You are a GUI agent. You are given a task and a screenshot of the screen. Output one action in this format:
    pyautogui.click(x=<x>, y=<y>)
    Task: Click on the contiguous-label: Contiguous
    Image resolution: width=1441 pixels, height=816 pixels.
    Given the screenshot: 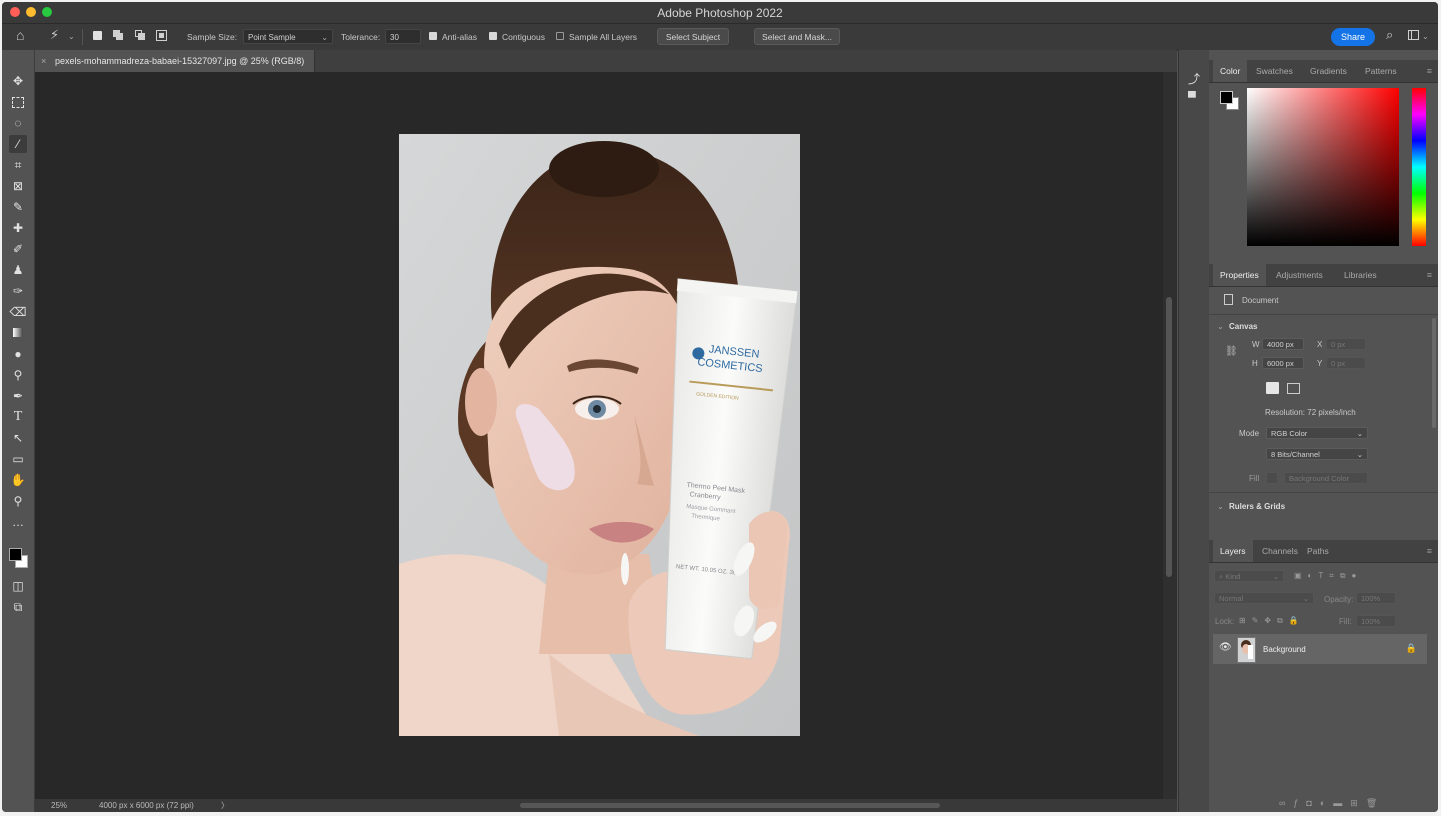 What is the action you would take?
    pyautogui.click(x=524, y=37)
    